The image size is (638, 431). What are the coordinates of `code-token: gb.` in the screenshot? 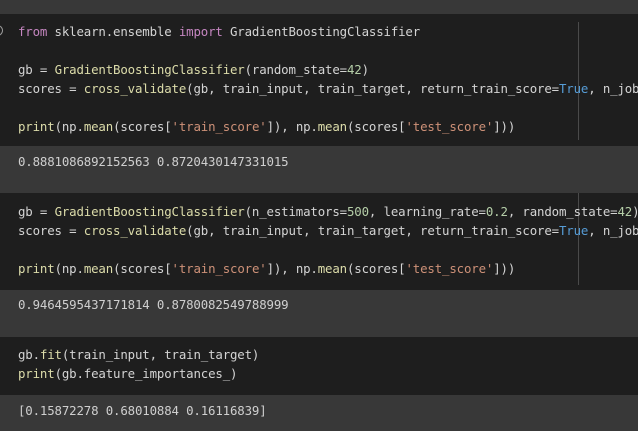 It's located at (29, 354).